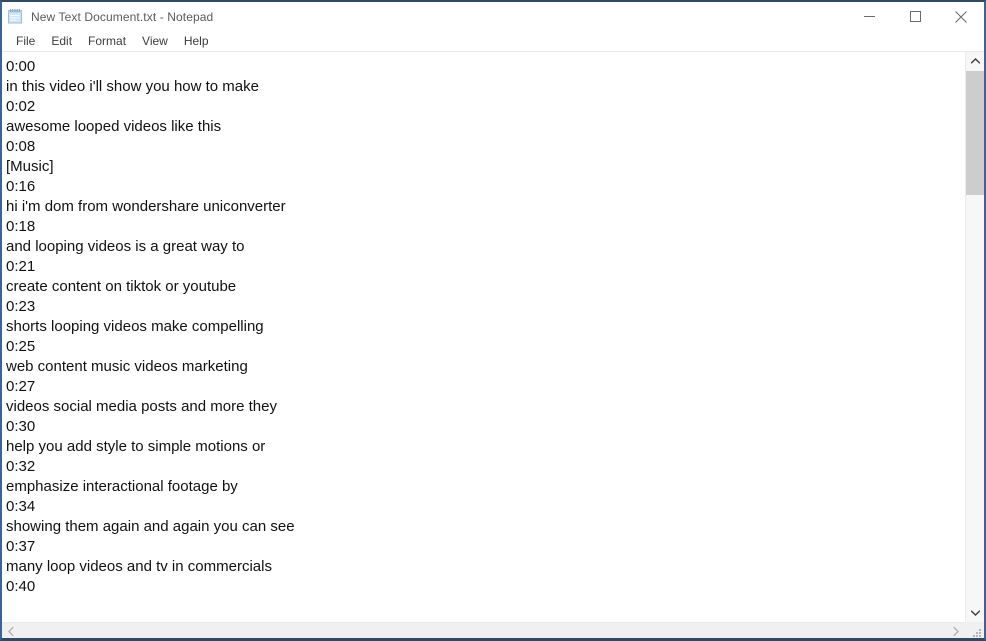 The image size is (986, 641). I want to click on text-line: 0:27, so click(21, 386).